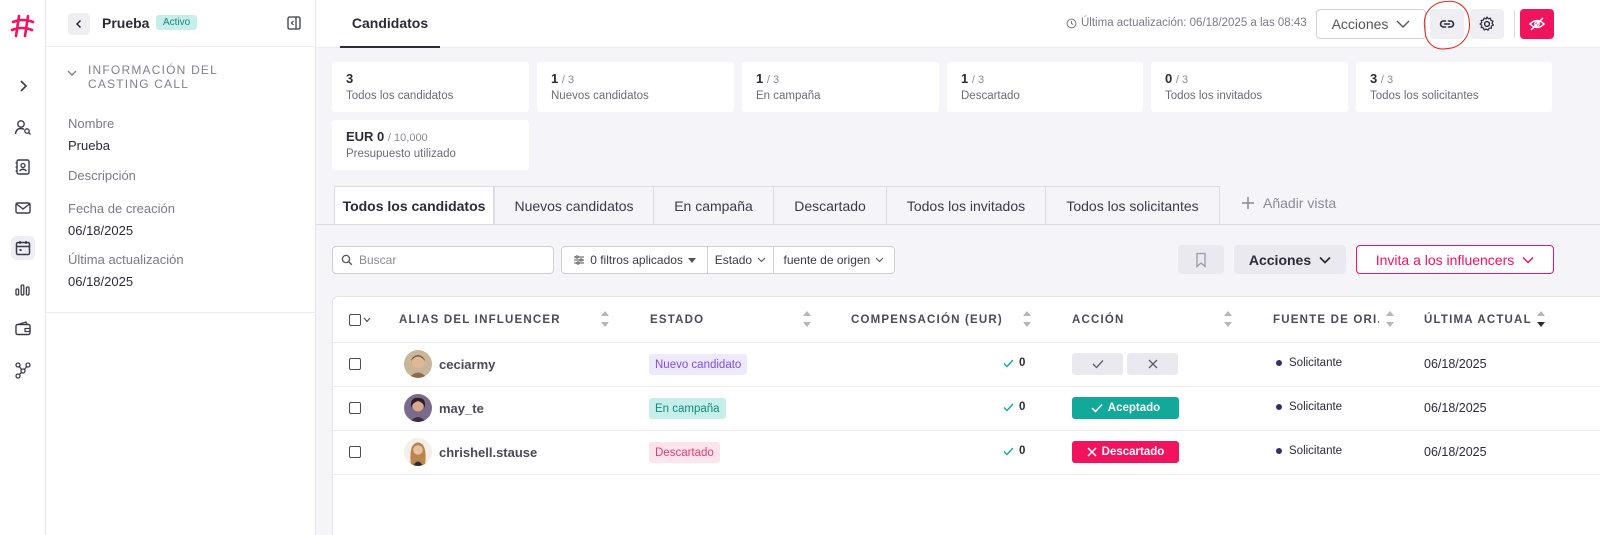 The width and height of the screenshot is (1600, 535). What do you see at coordinates (1092, 452) in the screenshot?
I see `close-icon` at bounding box center [1092, 452].